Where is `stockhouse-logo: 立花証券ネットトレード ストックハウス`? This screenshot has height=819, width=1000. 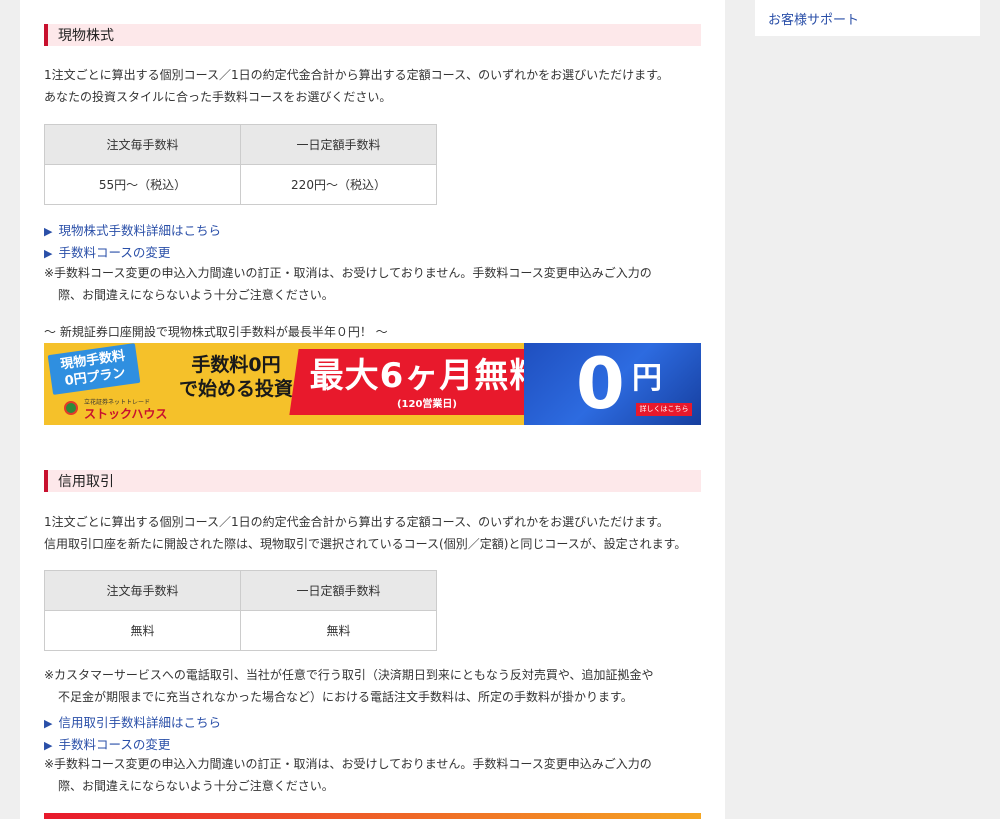
stockhouse-logo: 立花証券ネットトレード ストックハウス is located at coordinates (116, 410).